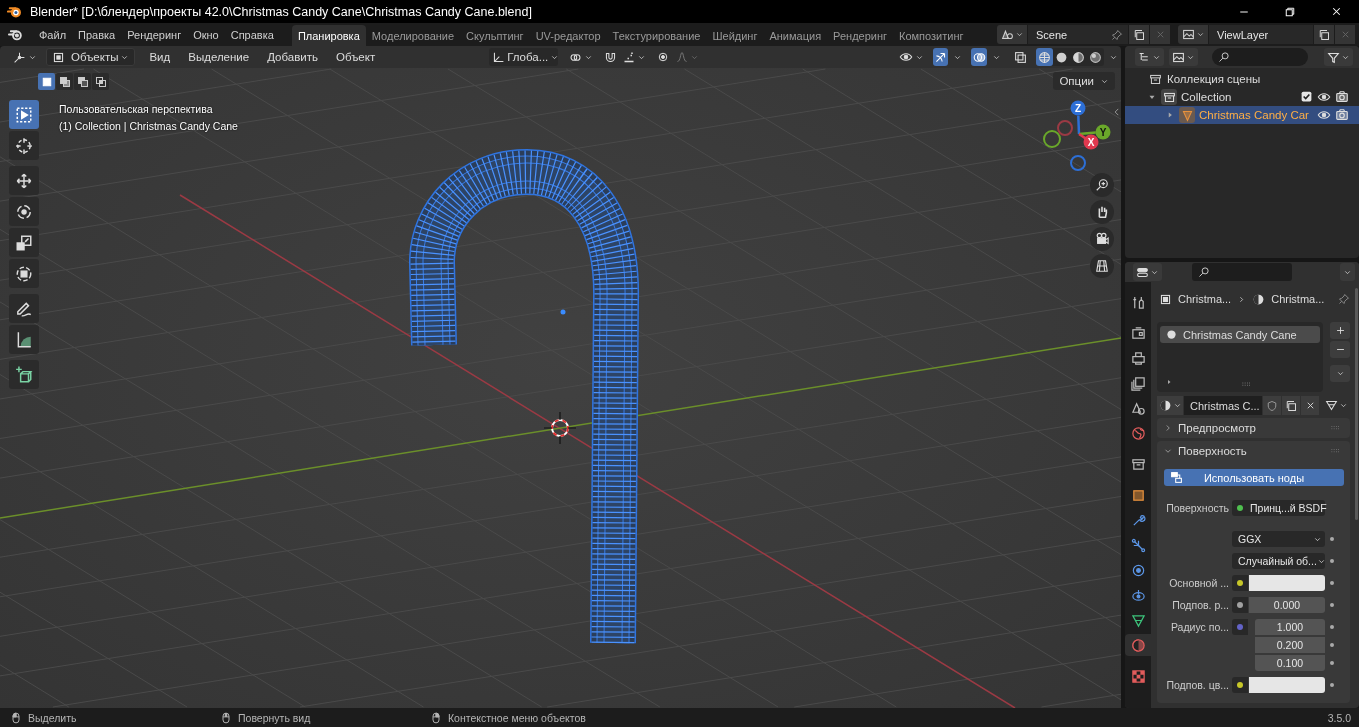  I want to click on panel-header: Поверхность, so click(1253, 451).